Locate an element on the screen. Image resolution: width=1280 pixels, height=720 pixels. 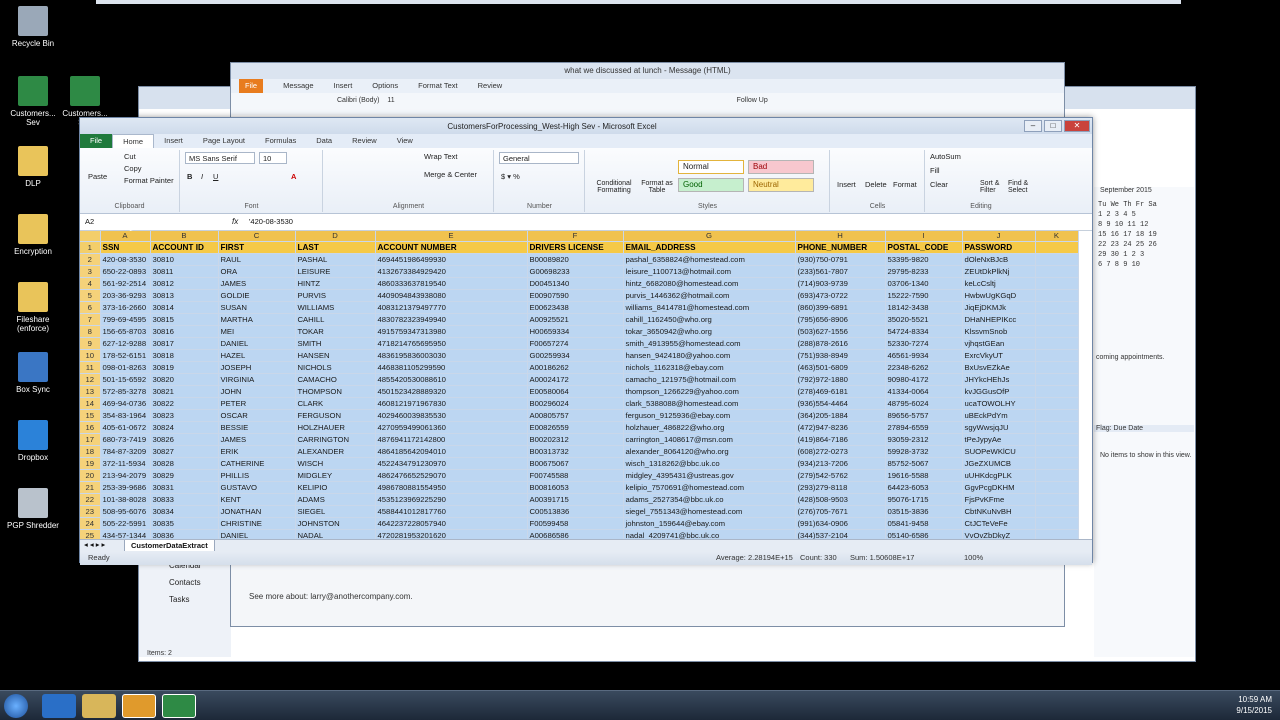
cell: 95076-1715 is located at coordinates (924, 499).